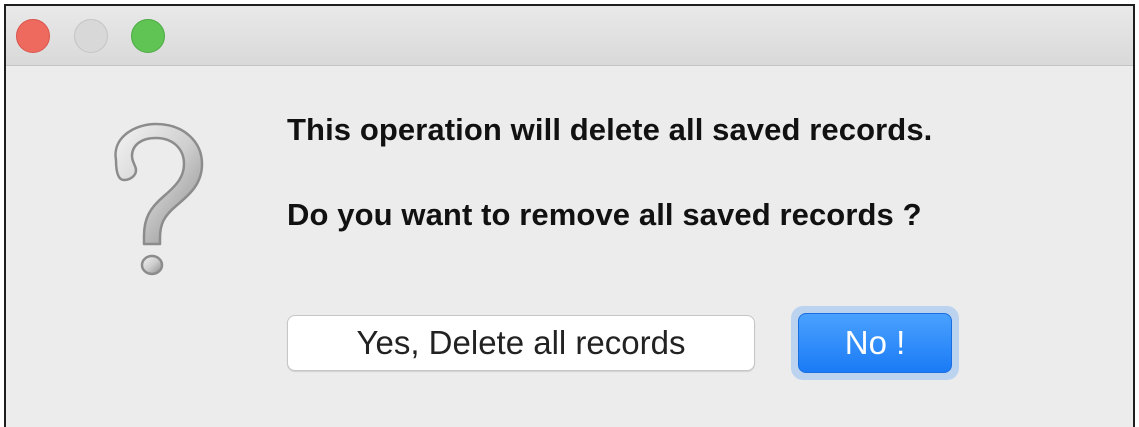  What do you see at coordinates (33, 36) in the screenshot?
I see `close-window-button` at bounding box center [33, 36].